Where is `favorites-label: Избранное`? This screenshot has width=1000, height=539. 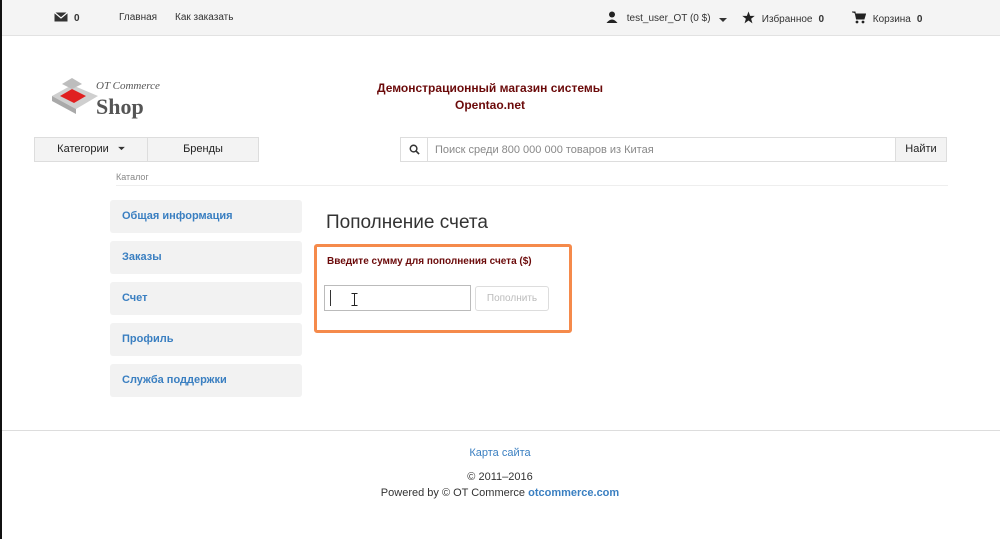
favorites-label: Избранное is located at coordinates (787, 19).